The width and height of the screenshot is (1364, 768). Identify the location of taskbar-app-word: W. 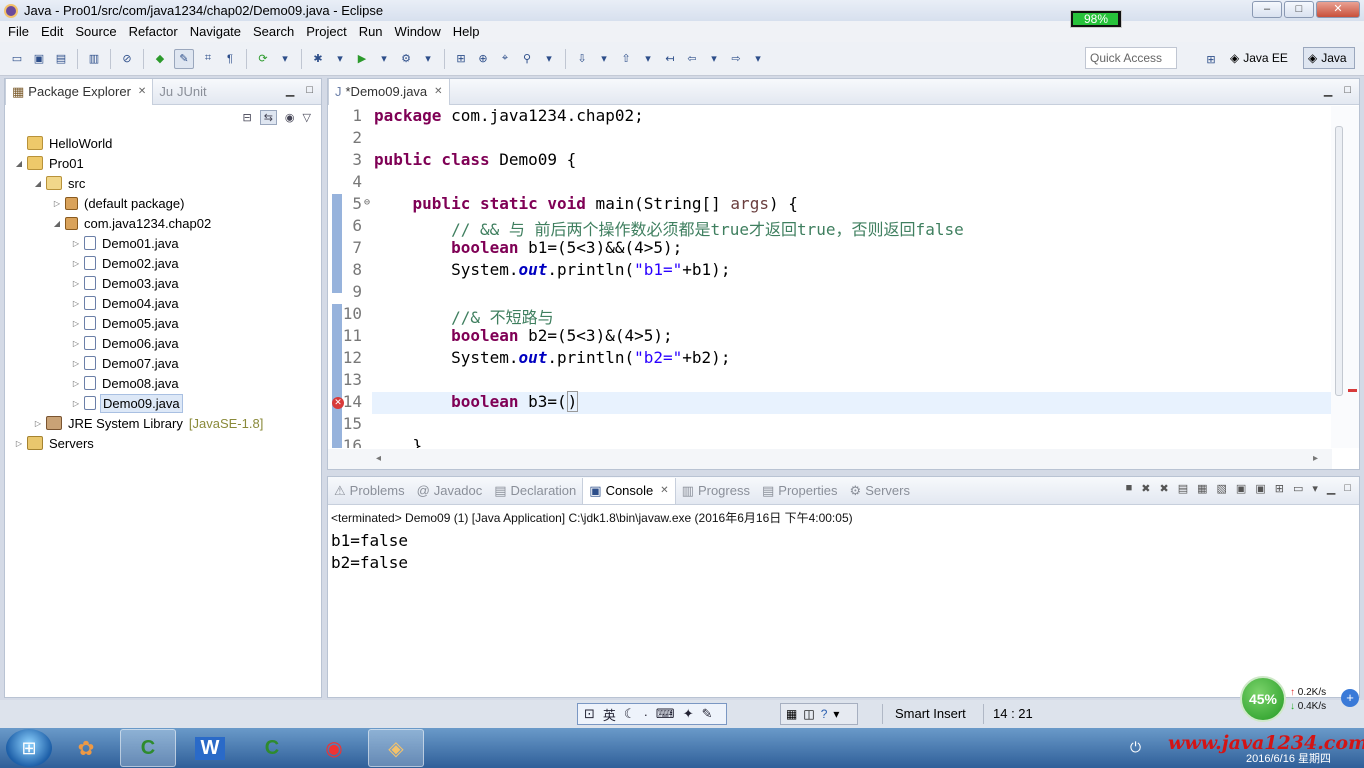
(210, 748).